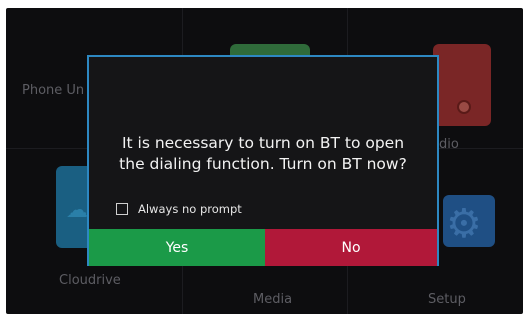  I want to click on app-label-cloudrive: Cloudrive, so click(90, 280).